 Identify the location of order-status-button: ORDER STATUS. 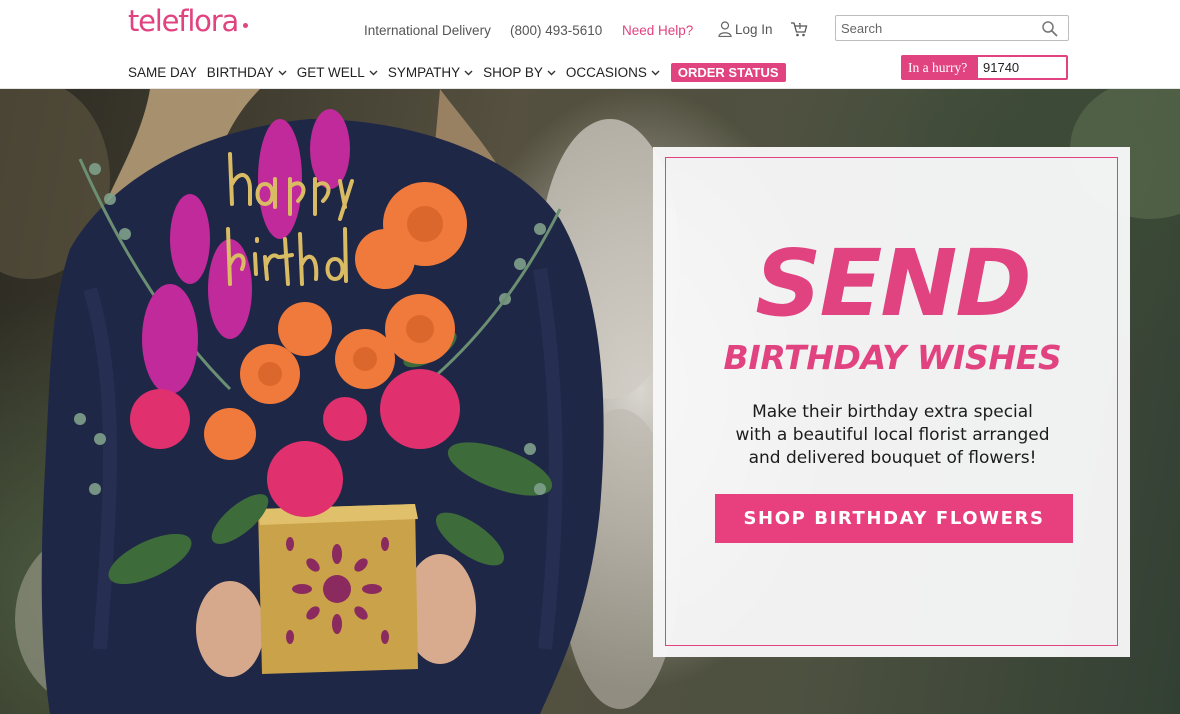
(728, 72).